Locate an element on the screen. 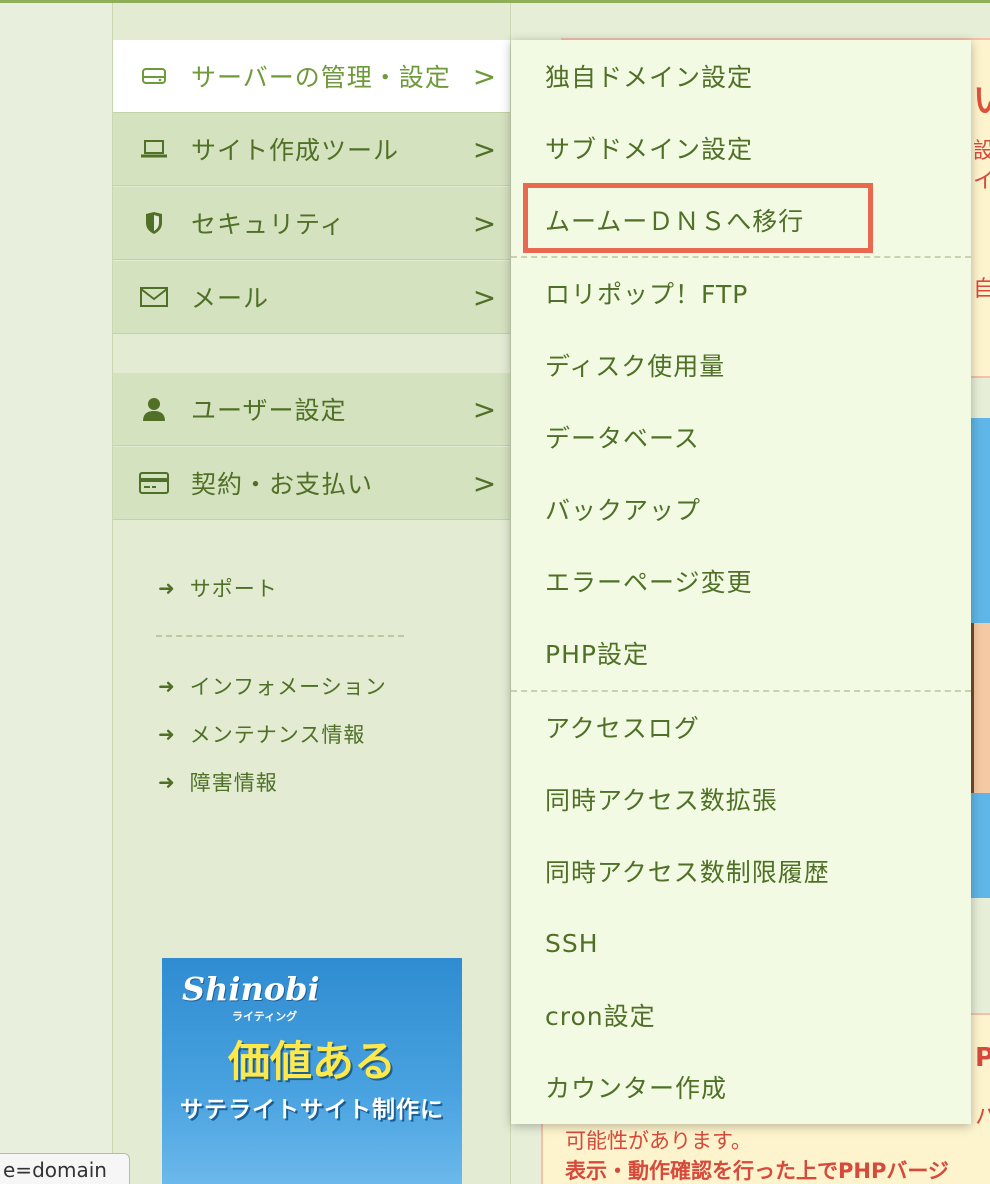 The width and height of the screenshot is (990, 1184). submenu-item-cron: cron設定 is located at coordinates (741, 1015).